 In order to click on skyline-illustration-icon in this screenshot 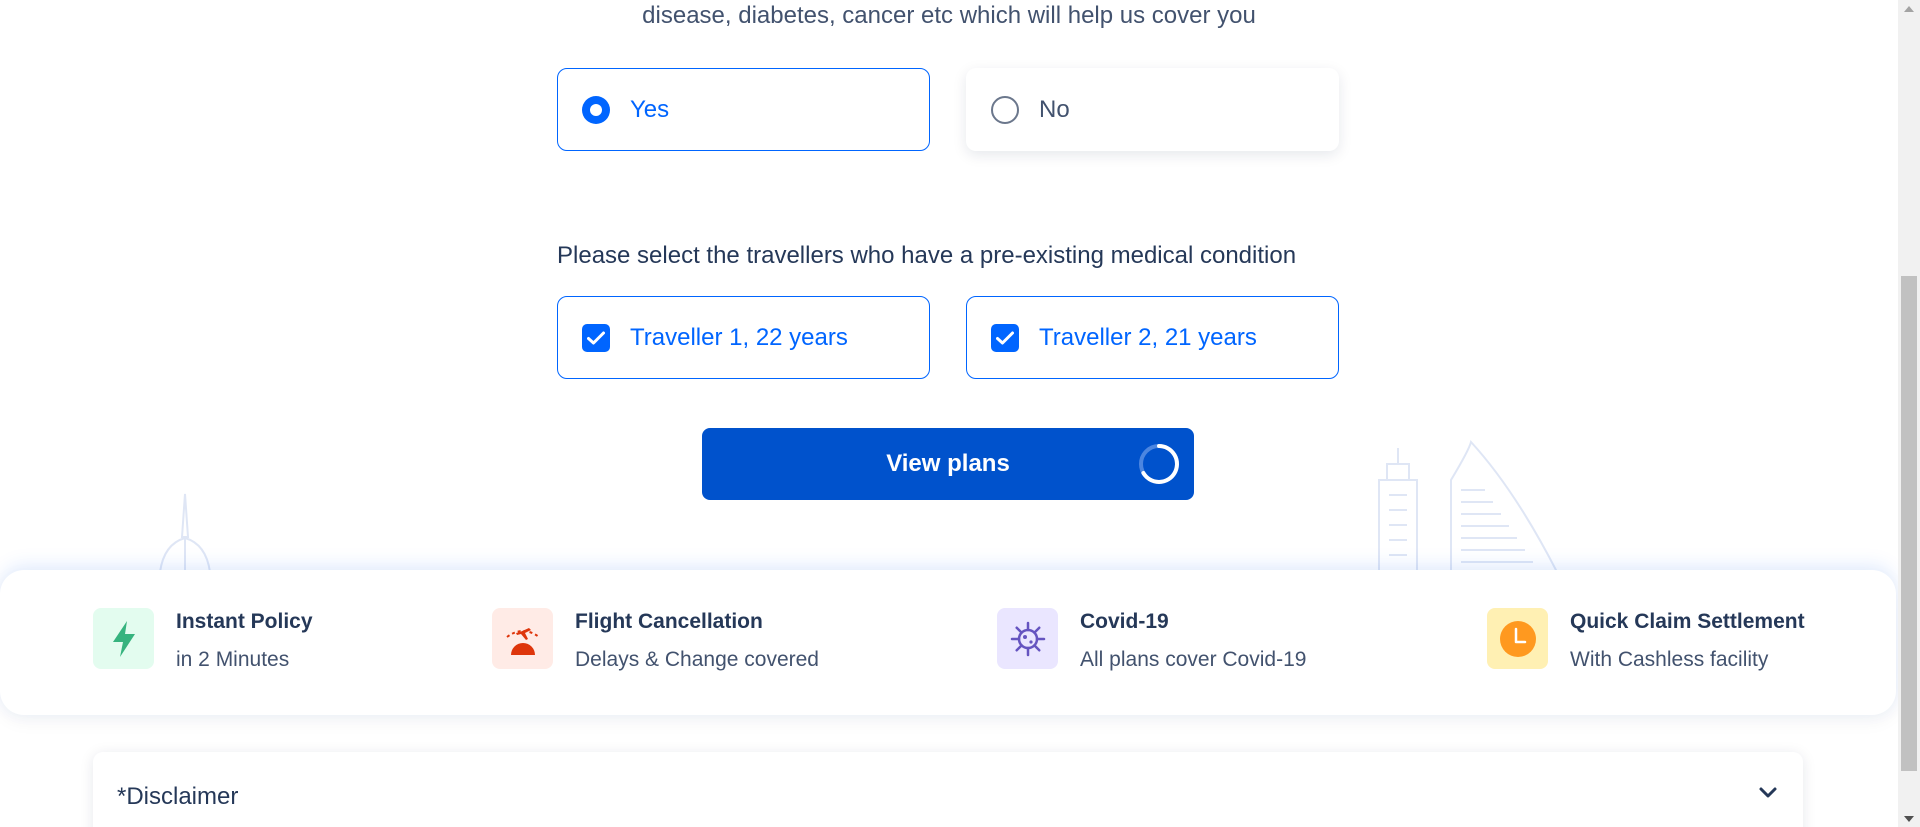, I will do `click(1468, 506)`.